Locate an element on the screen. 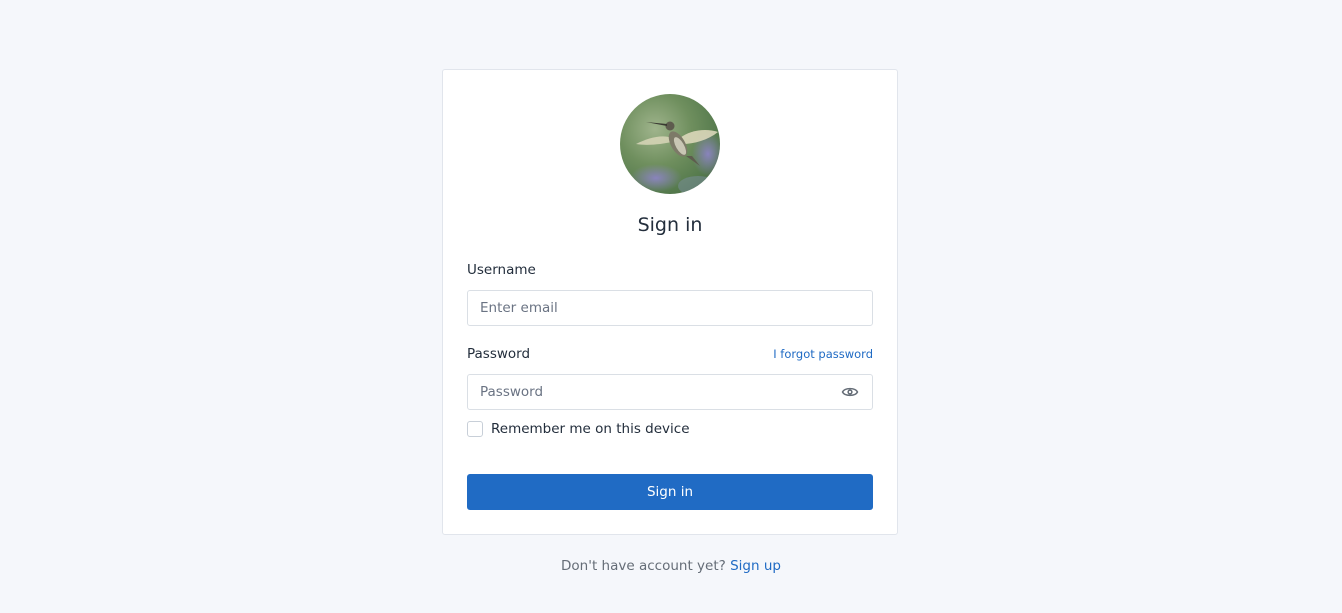 The height and width of the screenshot is (613, 1342). remember-me-checkbox is located at coordinates (475, 429).